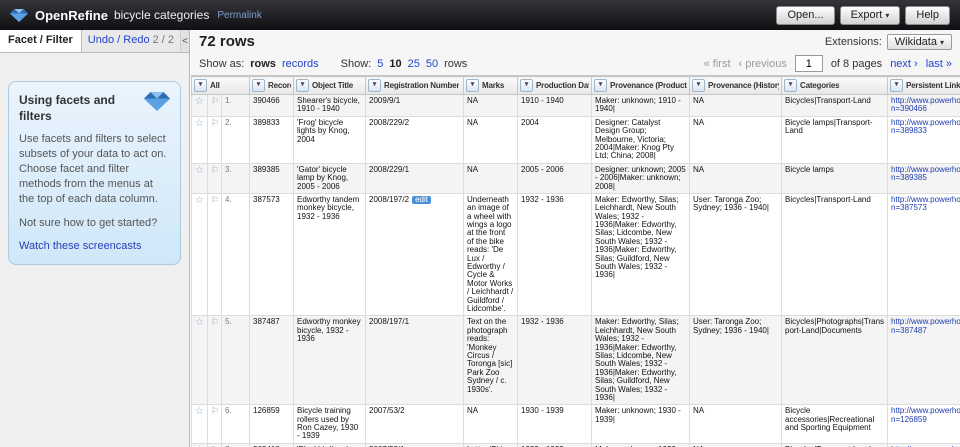  What do you see at coordinates (925, 326) in the screenshot?
I see `persistent-link: http://www.powerho irn=387487` at bounding box center [925, 326].